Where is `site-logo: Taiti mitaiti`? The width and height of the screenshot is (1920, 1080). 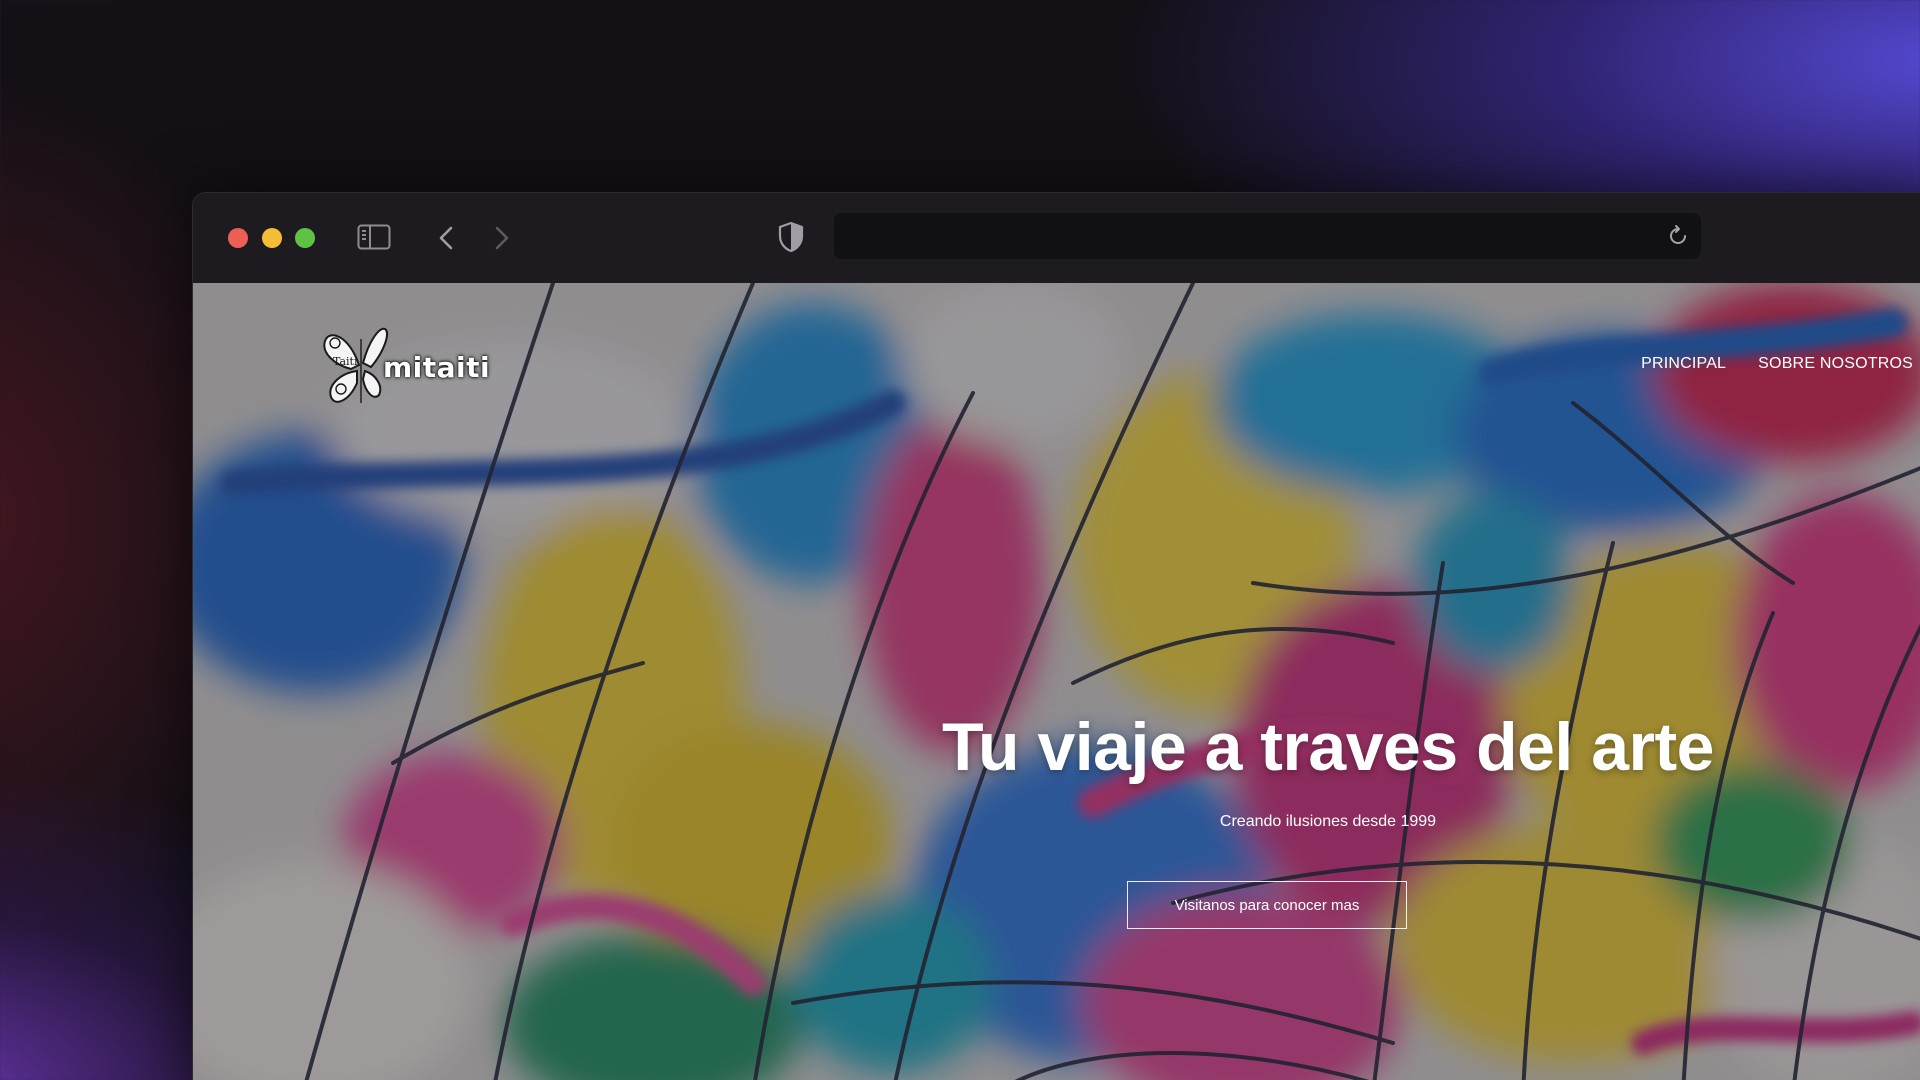 site-logo: Taiti mitaiti is located at coordinates (406, 366).